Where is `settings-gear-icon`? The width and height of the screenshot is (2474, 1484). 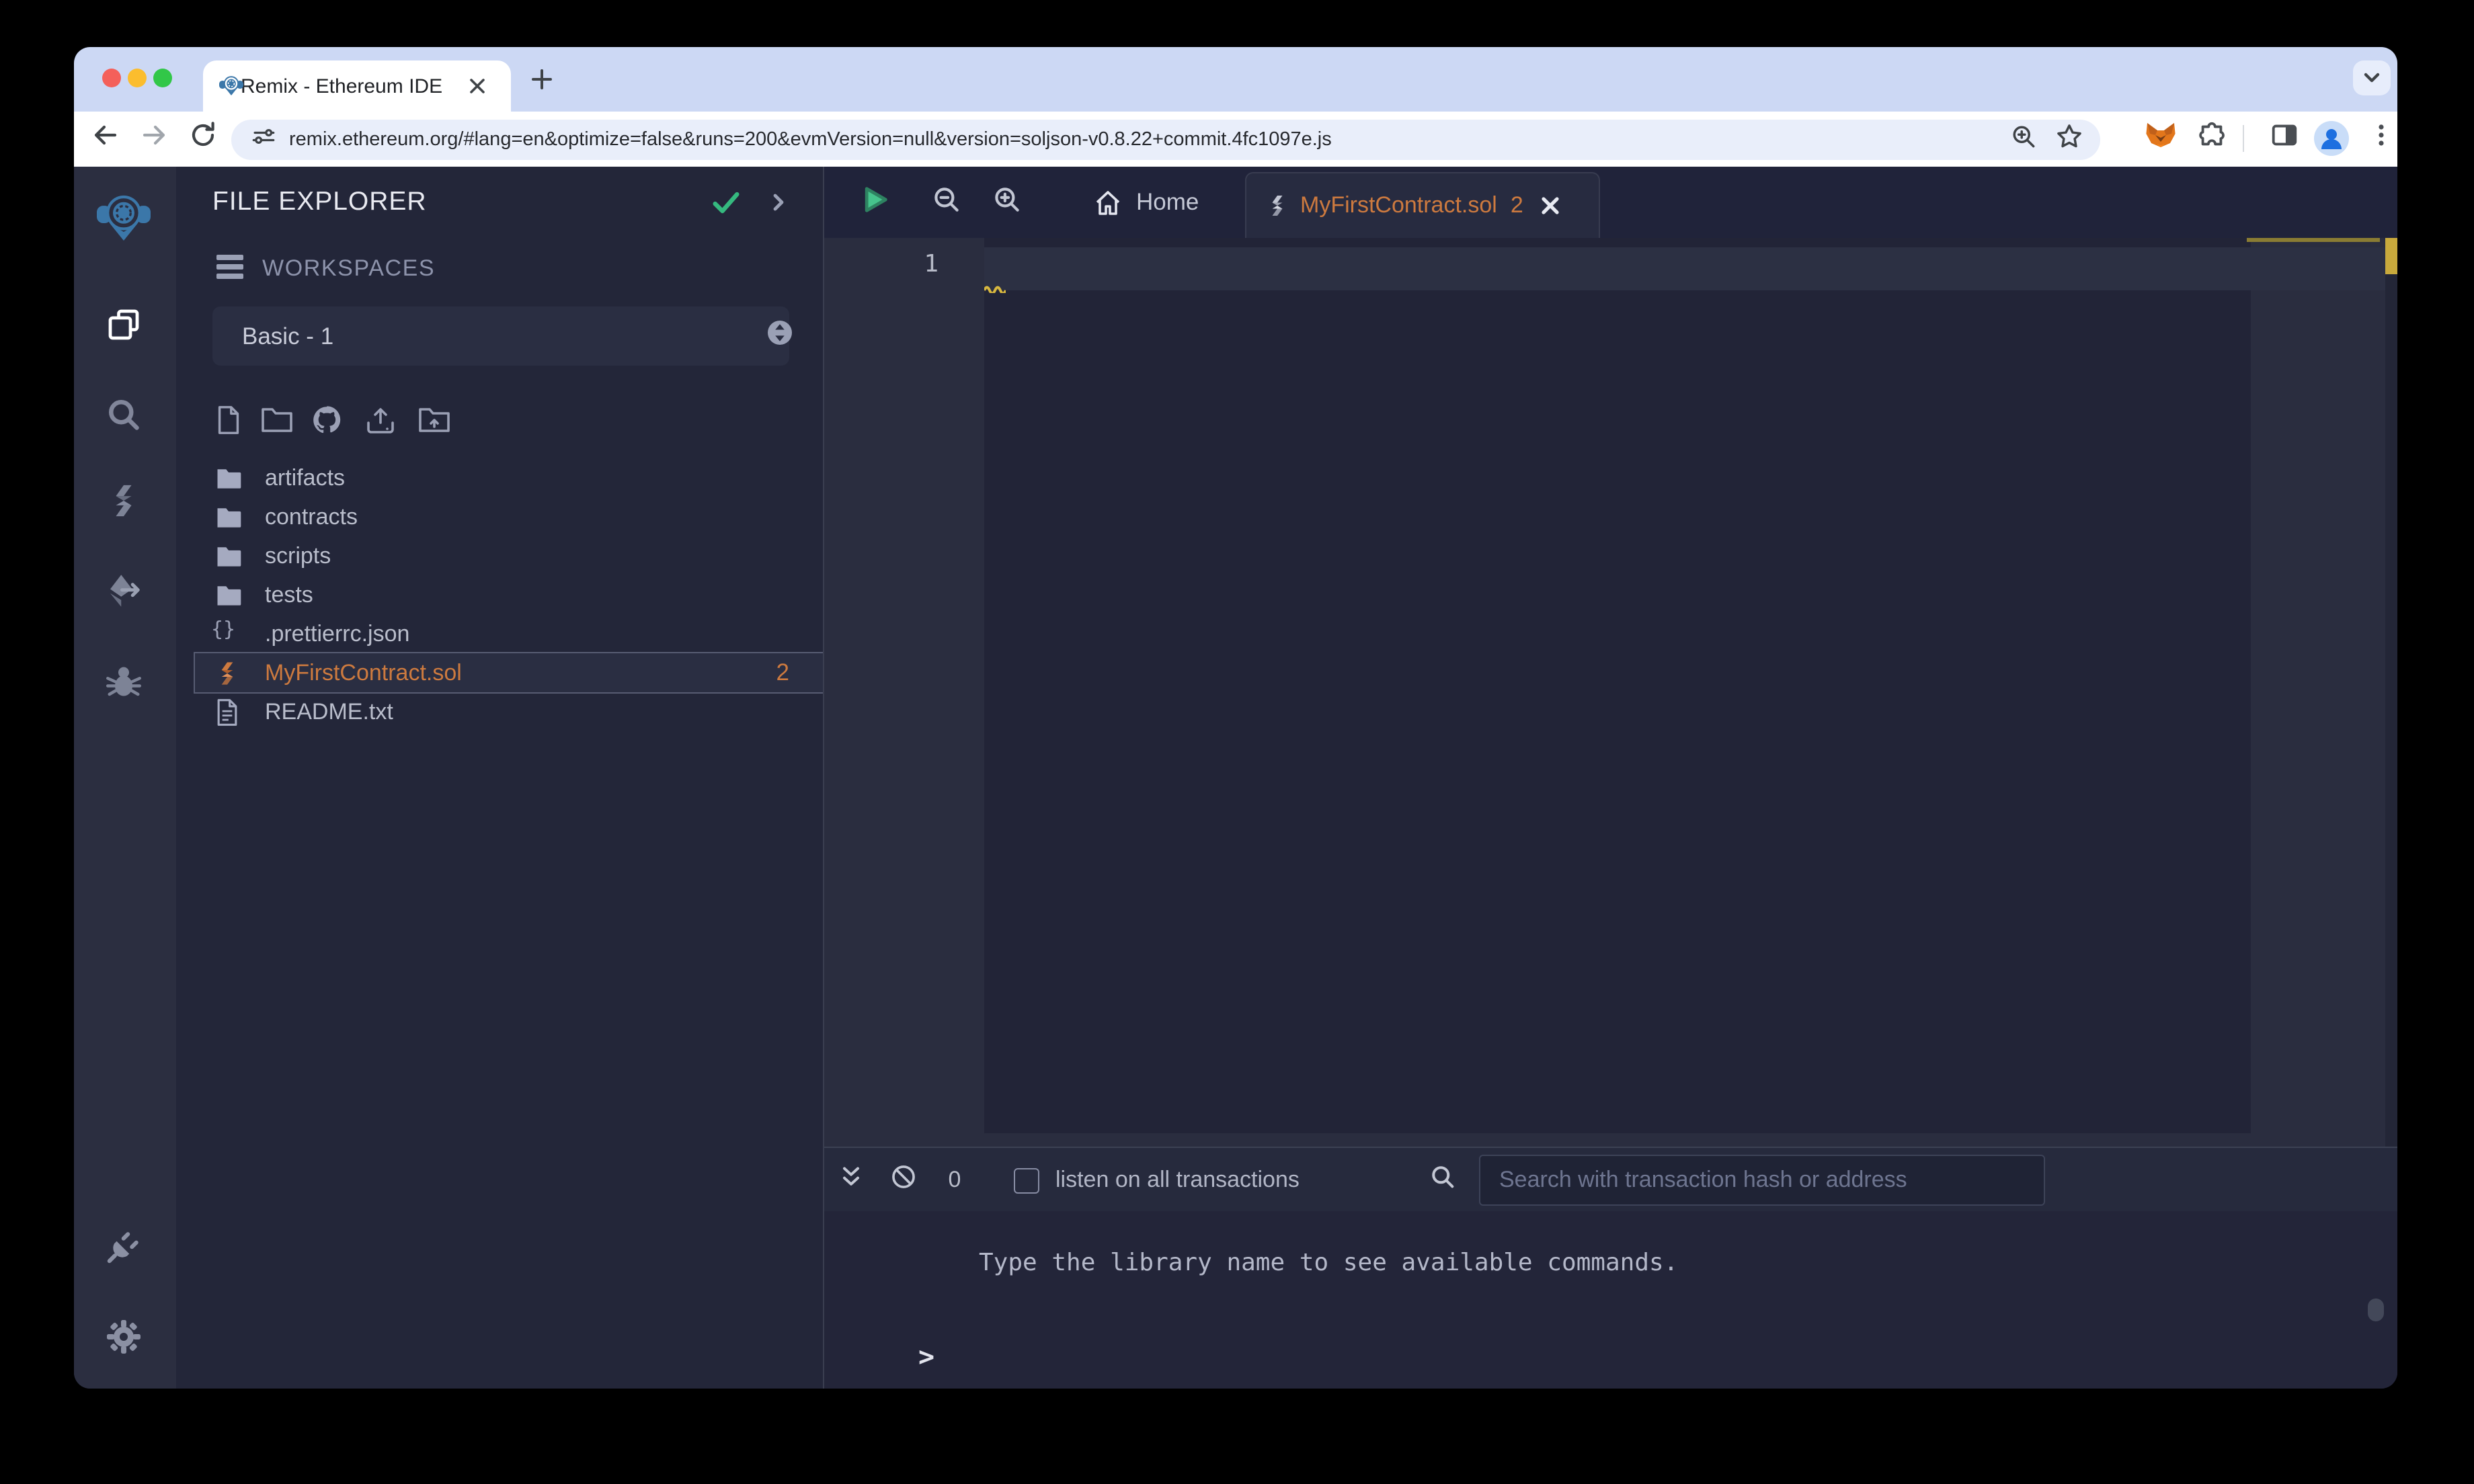
settings-gear-icon is located at coordinates (124, 1340).